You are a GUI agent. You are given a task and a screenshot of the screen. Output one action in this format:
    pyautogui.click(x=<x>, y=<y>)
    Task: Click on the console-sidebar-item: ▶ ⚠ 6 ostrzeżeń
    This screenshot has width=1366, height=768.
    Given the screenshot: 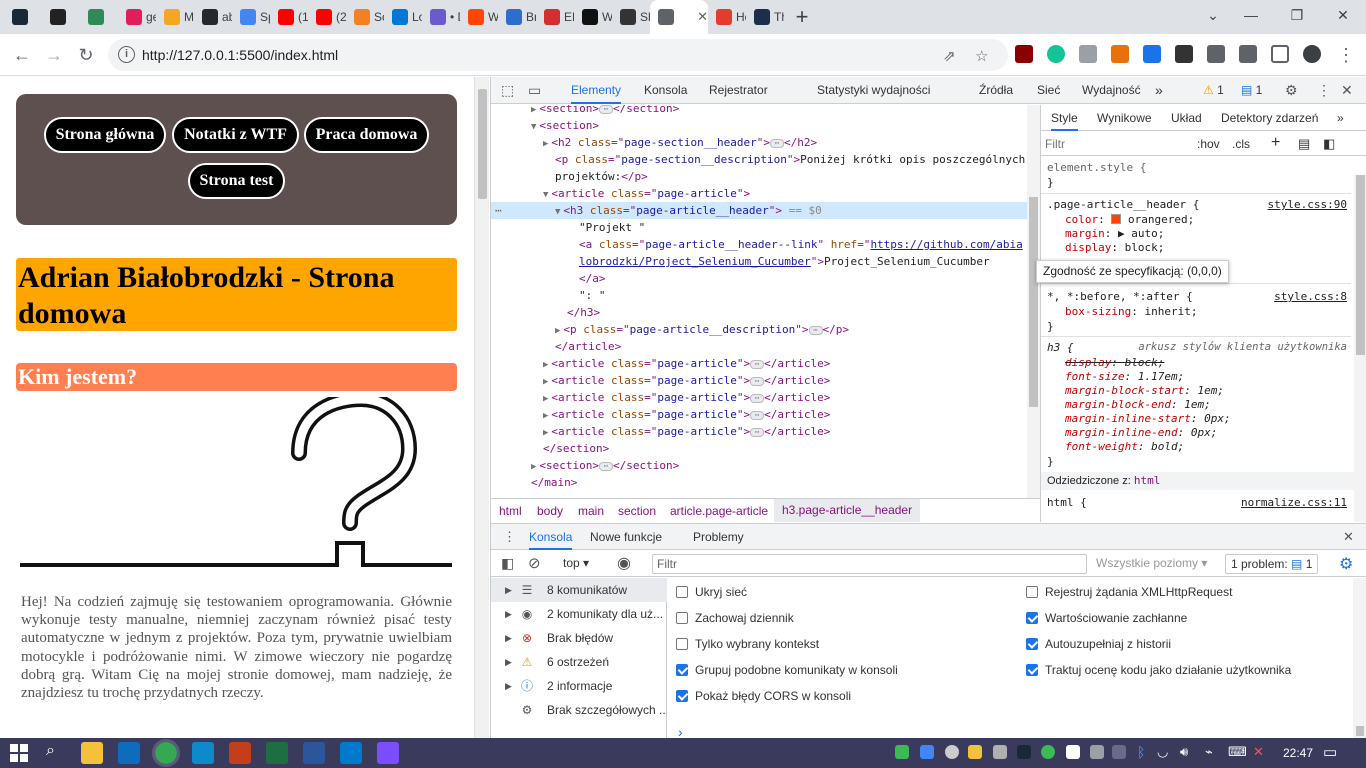 What is the action you would take?
    pyautogui.click(x=579, y=662)
    